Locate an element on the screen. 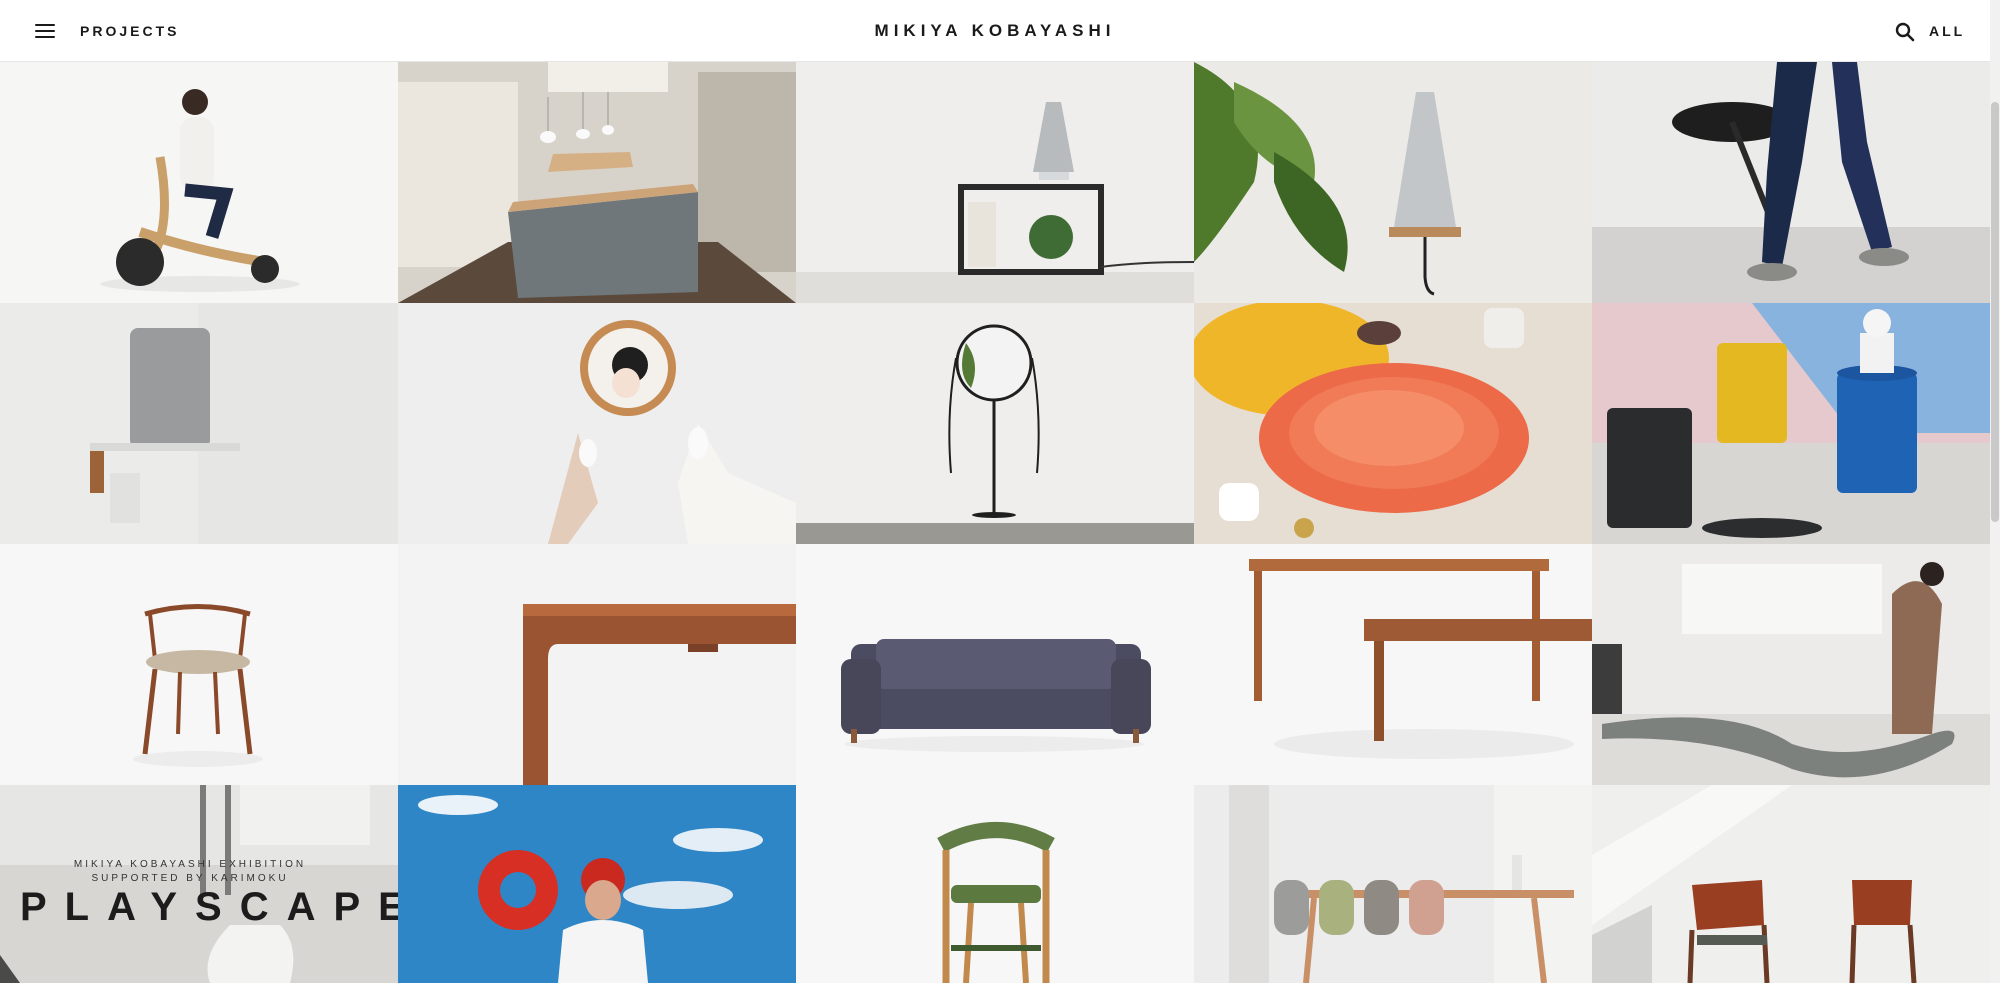 The image size is (2000, 983). project-tile-swimmer is located at coordinates (597, 884).